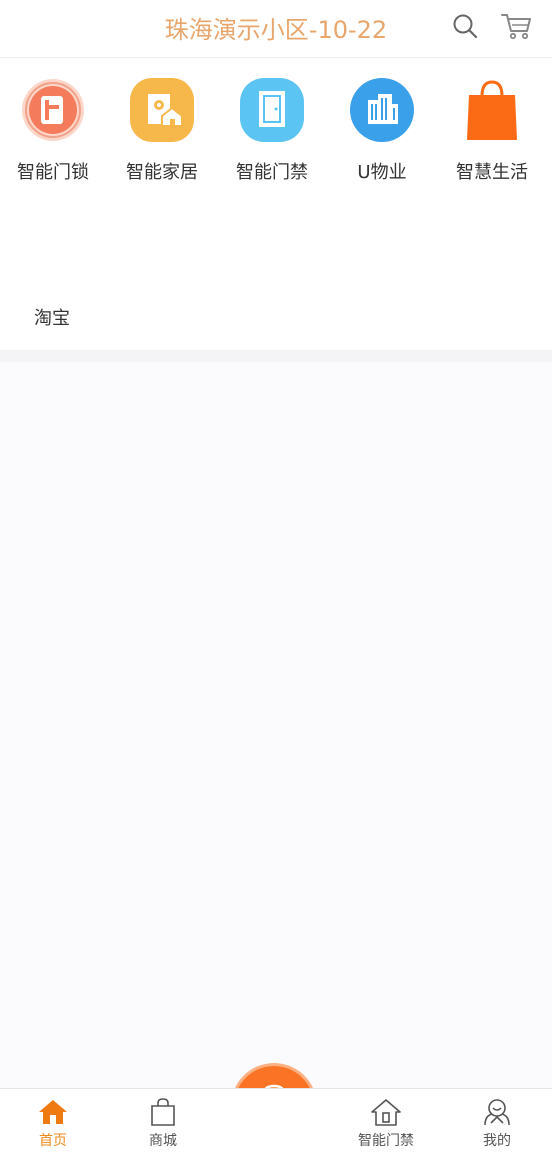 The width and height of the screenshot is (552, 1152). Describe the element at coordinates (163, 1112) in the screenshot. I see `shopping-bag-outline-icon` at that location.